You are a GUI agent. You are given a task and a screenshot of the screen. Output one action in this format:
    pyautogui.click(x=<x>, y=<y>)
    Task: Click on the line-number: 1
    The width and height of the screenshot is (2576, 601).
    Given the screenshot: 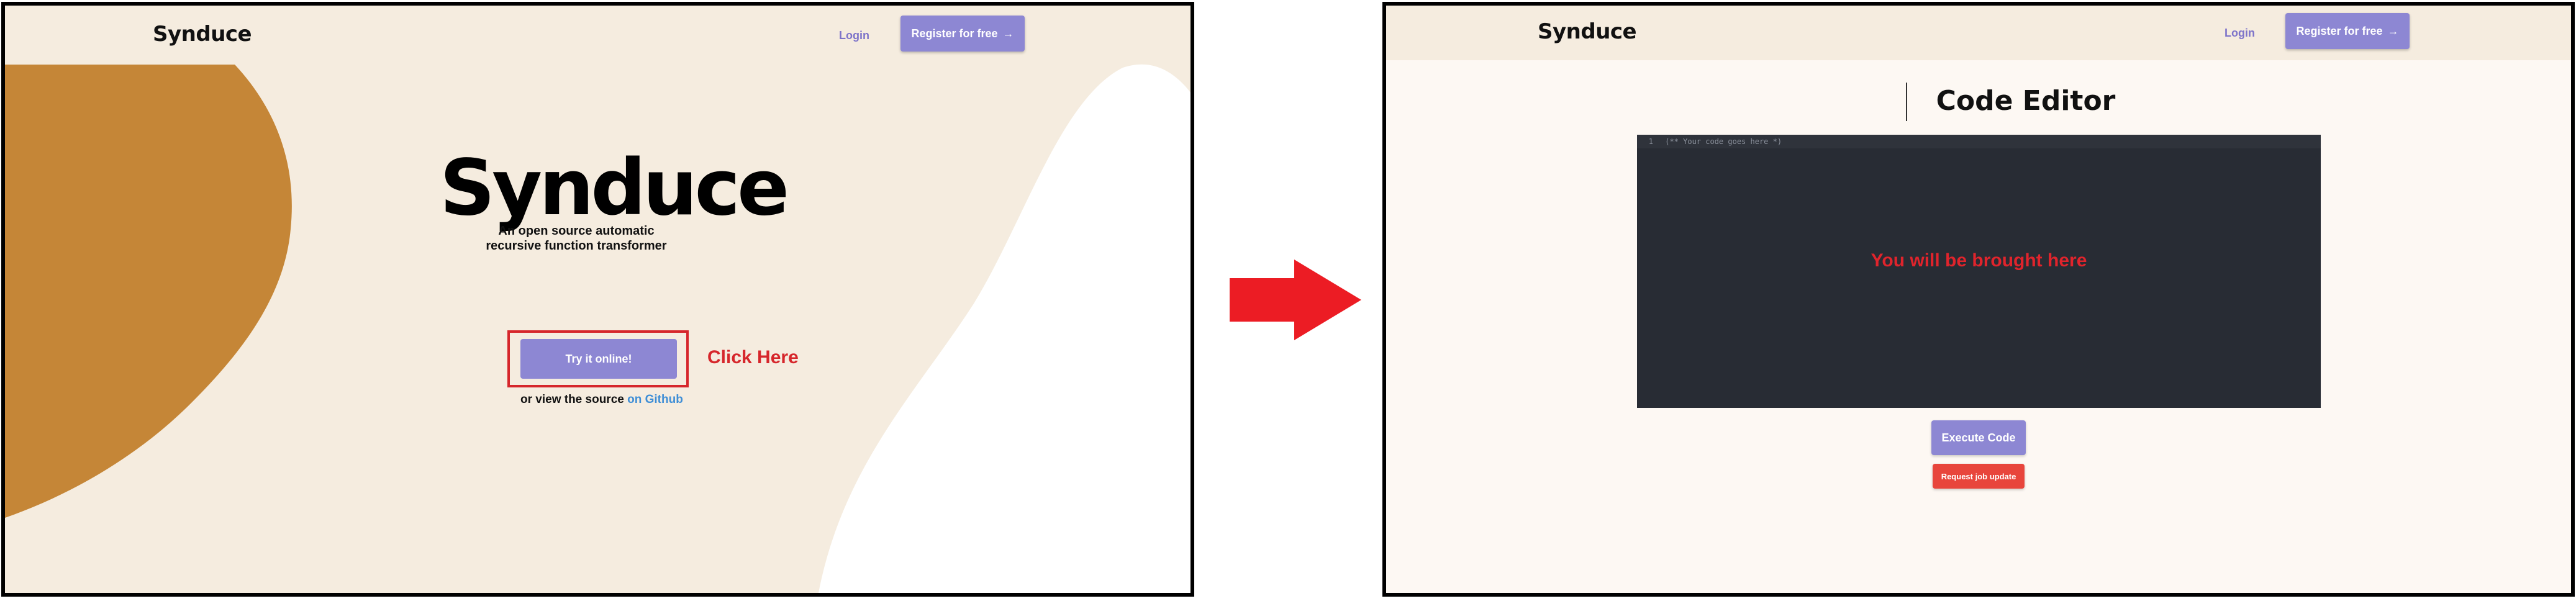 What is the action you would take?
    pyautogui.click(x=1650, y=141)
    